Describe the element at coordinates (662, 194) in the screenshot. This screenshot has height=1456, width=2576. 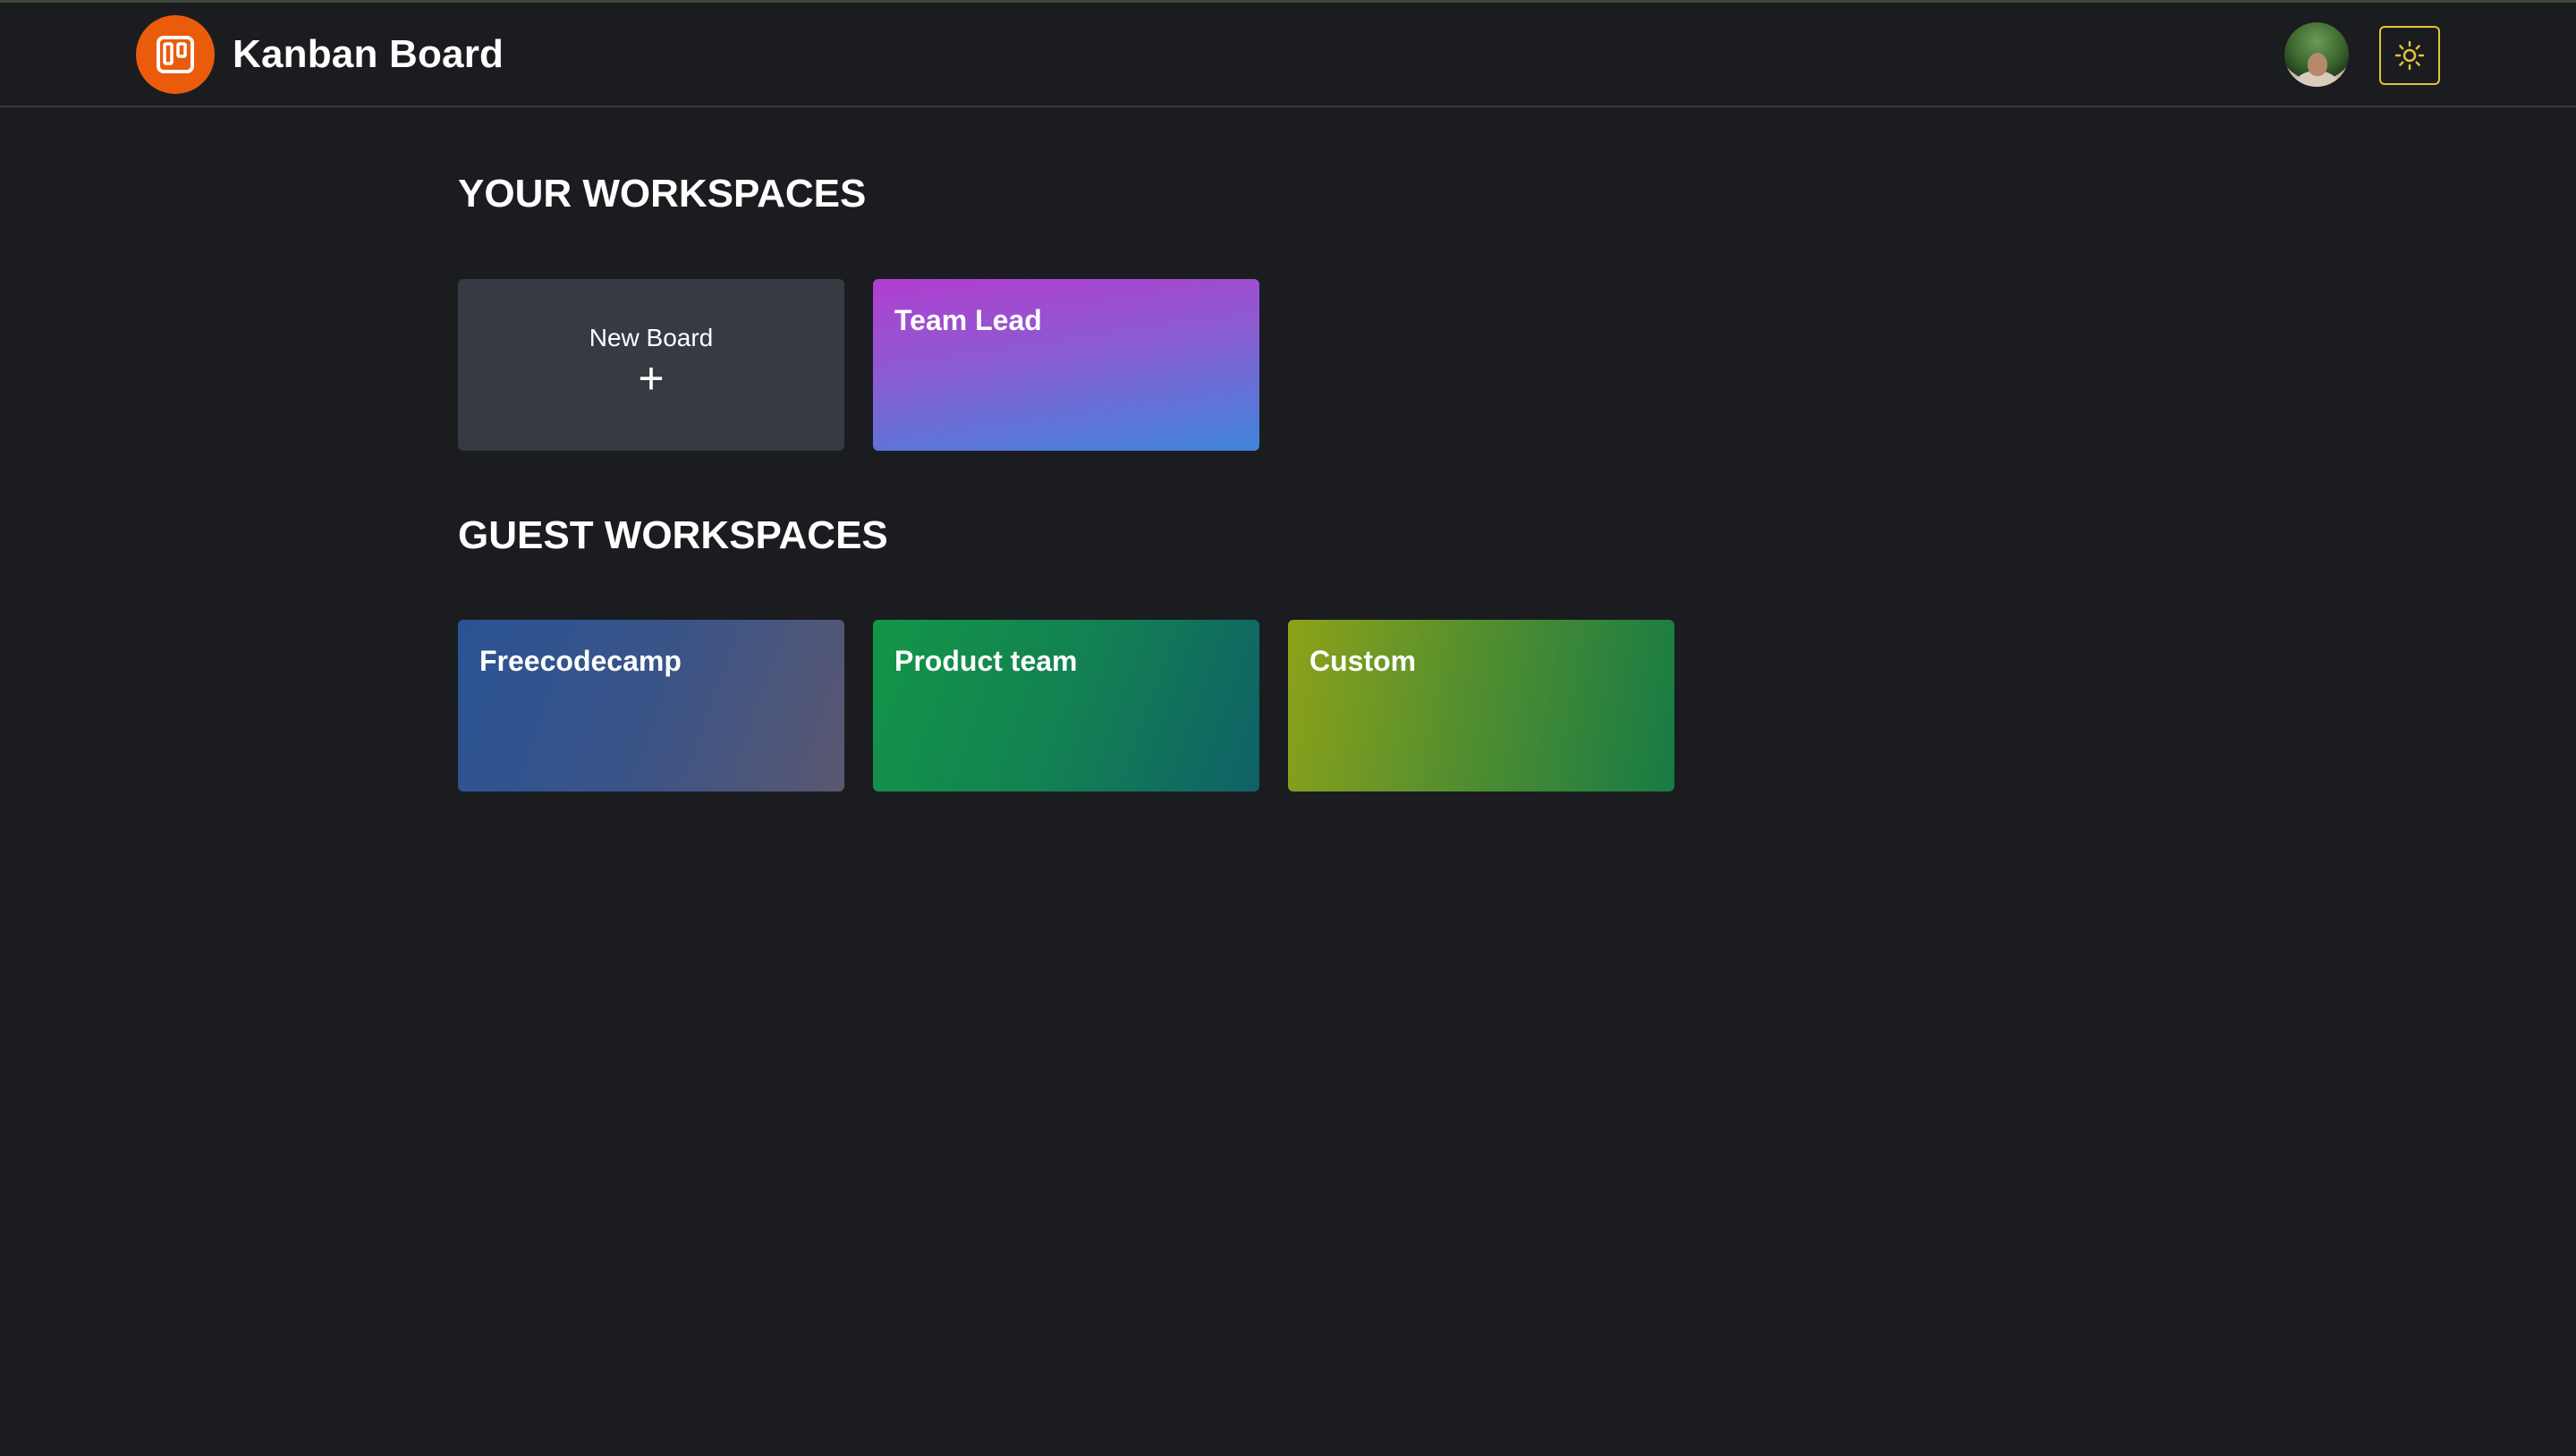
I see `your-workspaces-heading: YOUR WORKSPACES` at that location.